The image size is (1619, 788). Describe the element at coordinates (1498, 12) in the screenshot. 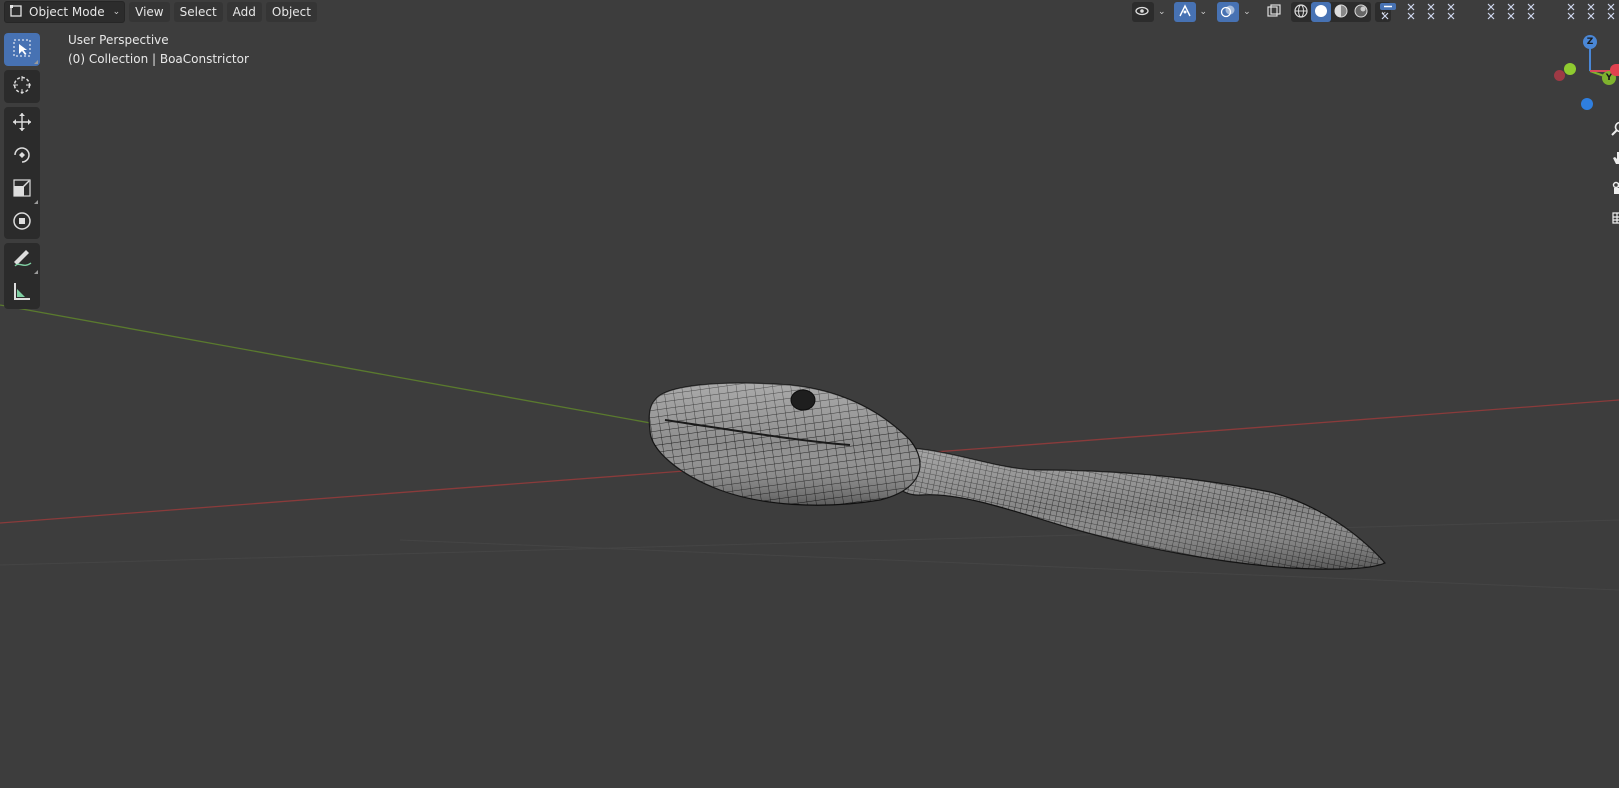

I see `header-extra-icons` at that location.